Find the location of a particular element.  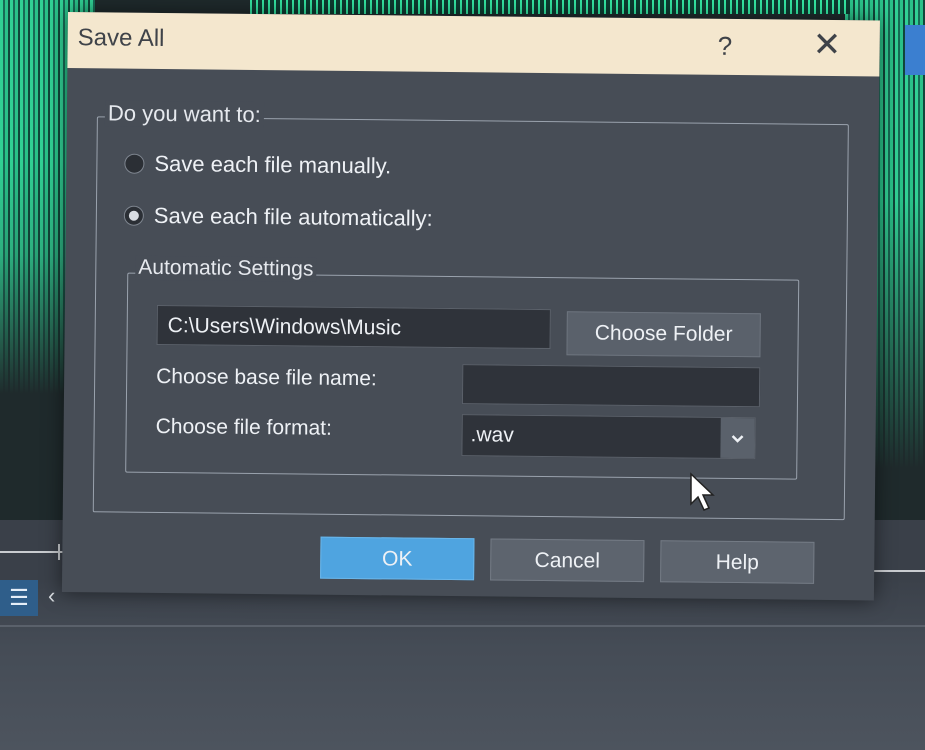

radio-save-automatically: Save each file automatically: is located at coordinates (278, 217).